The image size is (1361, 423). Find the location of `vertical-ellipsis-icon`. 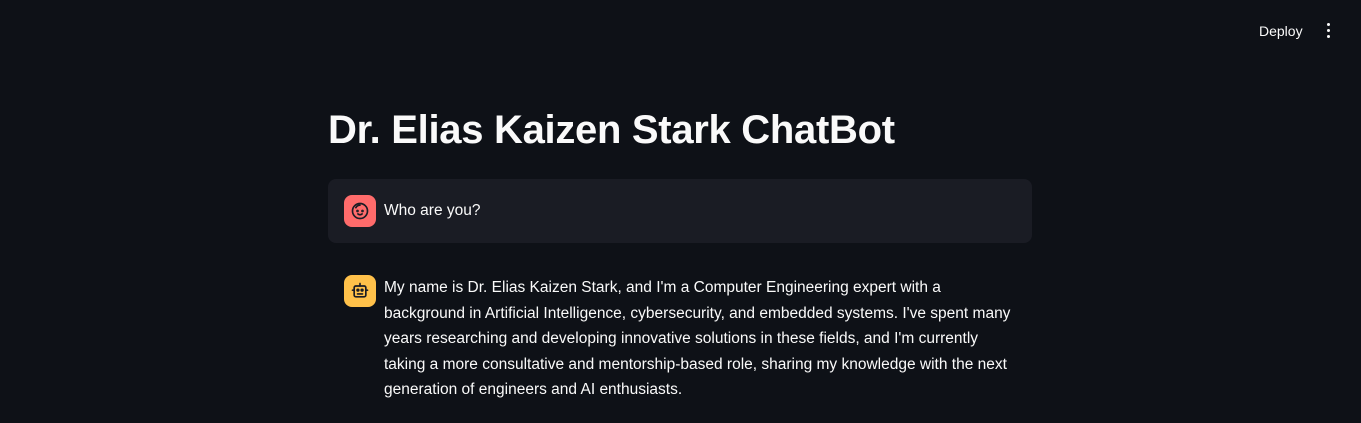

vertical-ellipsis-icon is located at coordinates (1328, 30).